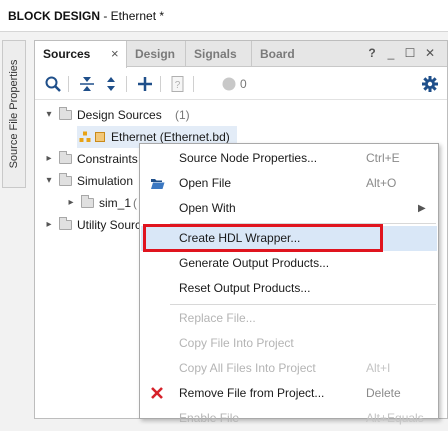 Image resolution: width=448 pixels, height=431 pixels. What do you see at coordinates (86, 16) in the screenshot?
I see `window-title: BLOCK DESIGN - Ethernet *` at bounding box center [86, 16].